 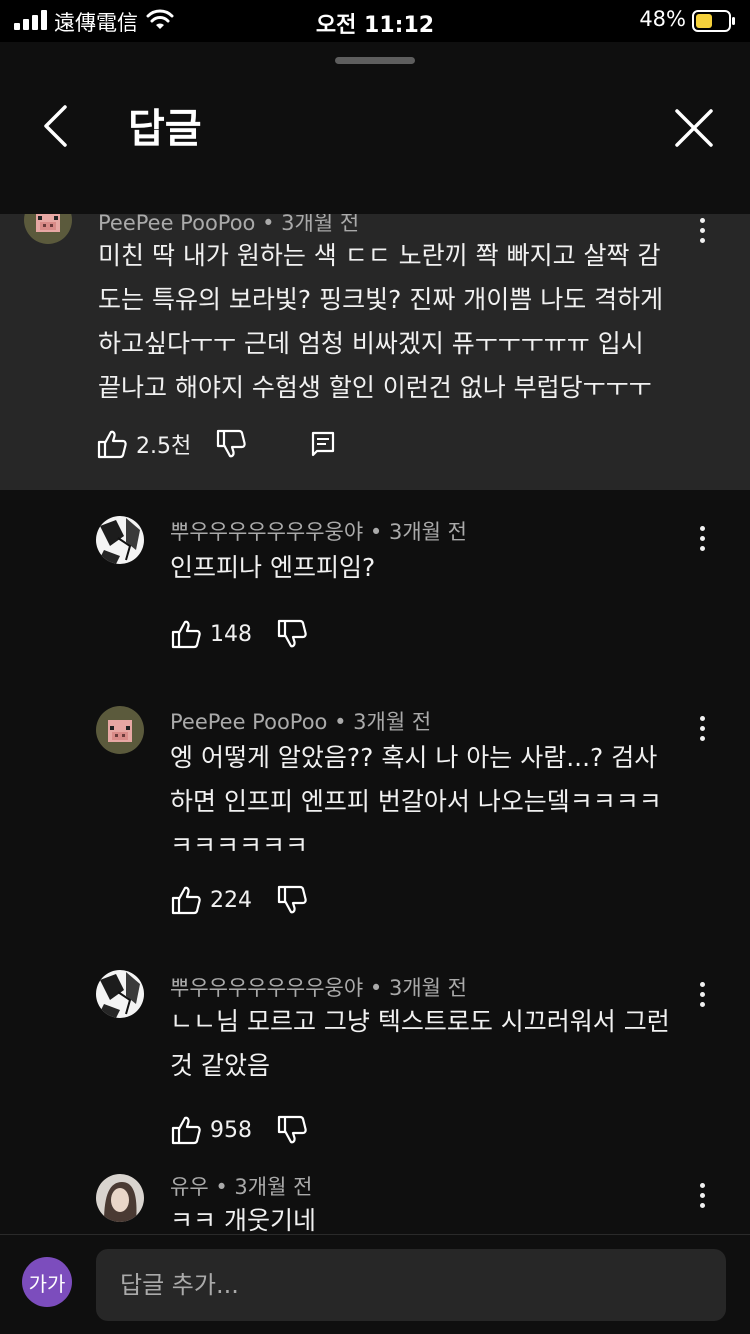 What do you see at coordinates (375, 122) in the screenshot?
I see `sheet-header: 답글` at bounding box center [375, 122].